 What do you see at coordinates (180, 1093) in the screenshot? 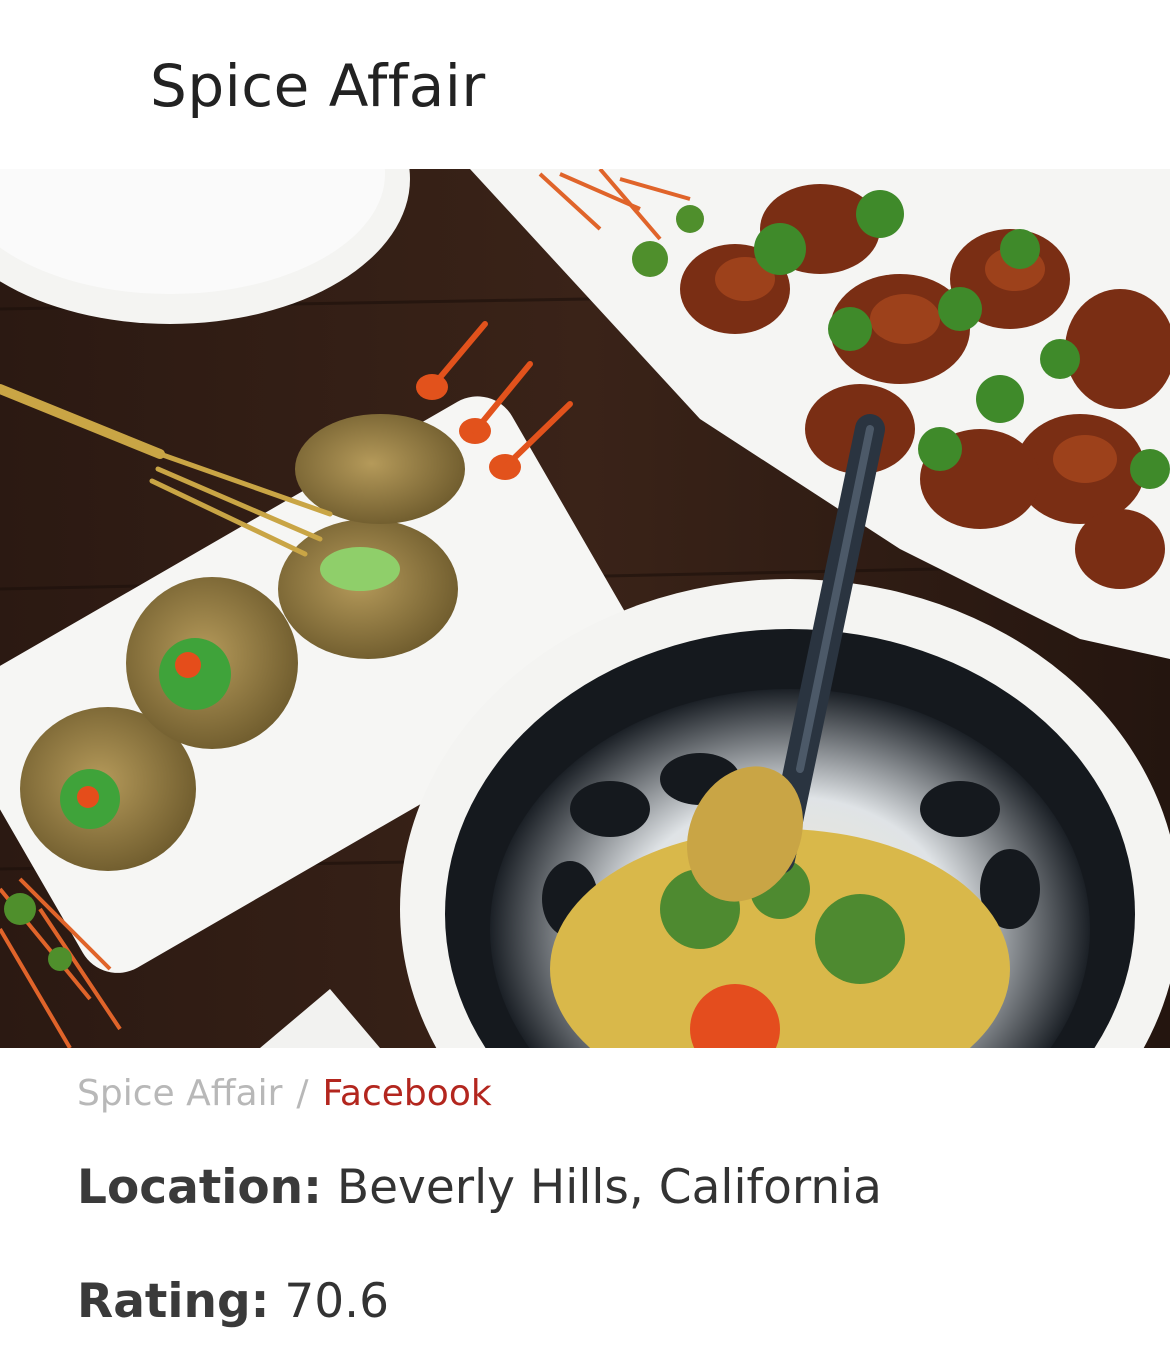
I see `image-credit-source: Spice Affair` at bounding box center [180, 1093].